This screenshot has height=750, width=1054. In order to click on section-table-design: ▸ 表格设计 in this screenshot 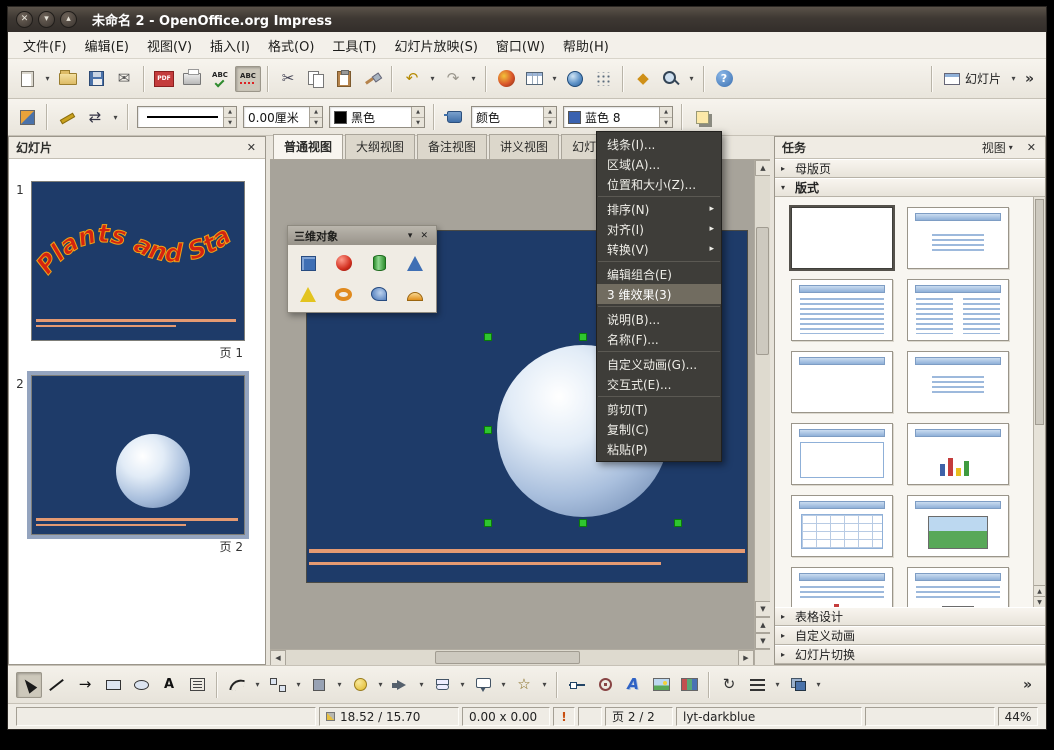, I will do `click(910, 616)`.